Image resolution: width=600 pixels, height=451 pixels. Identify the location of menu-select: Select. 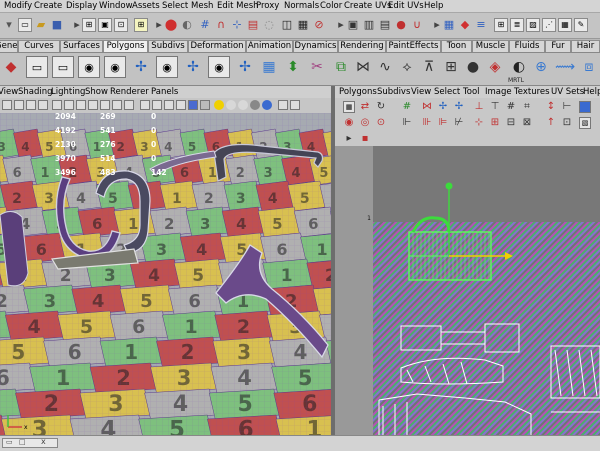
(175, 6).